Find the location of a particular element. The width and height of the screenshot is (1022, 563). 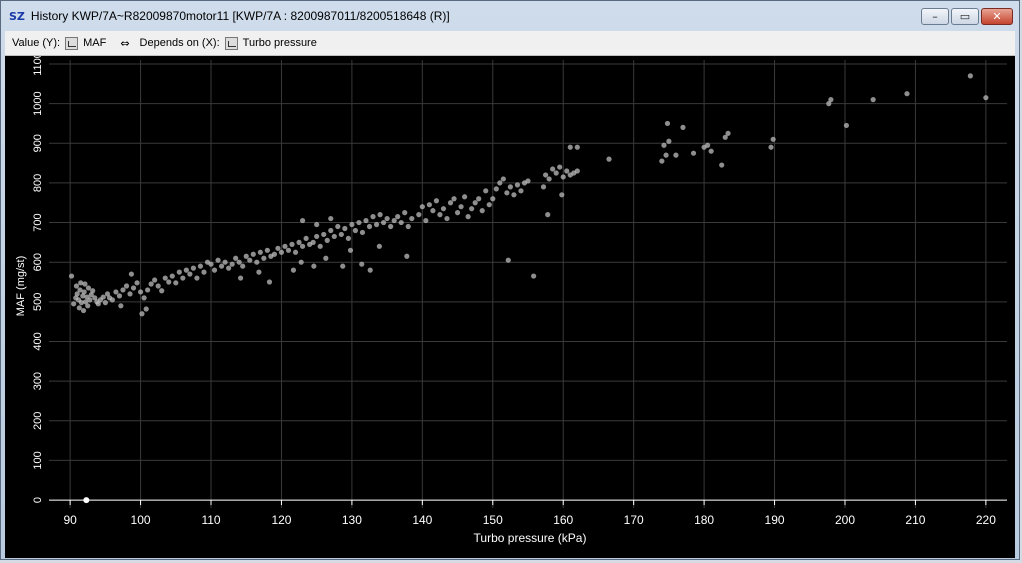

depends-on-x-label: Depends on (X): is located at coordinates (179, 43).